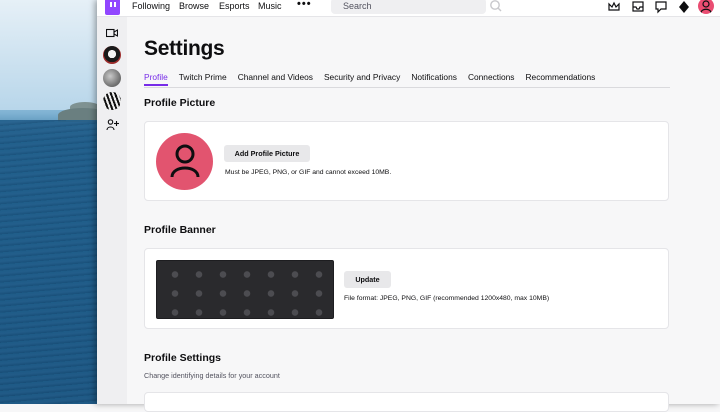 The height and width of the screenshot is (412, 720). Describe the element at coordinates (48, 202) in the screenshot. I see `desktop-wallpaper` at that location.